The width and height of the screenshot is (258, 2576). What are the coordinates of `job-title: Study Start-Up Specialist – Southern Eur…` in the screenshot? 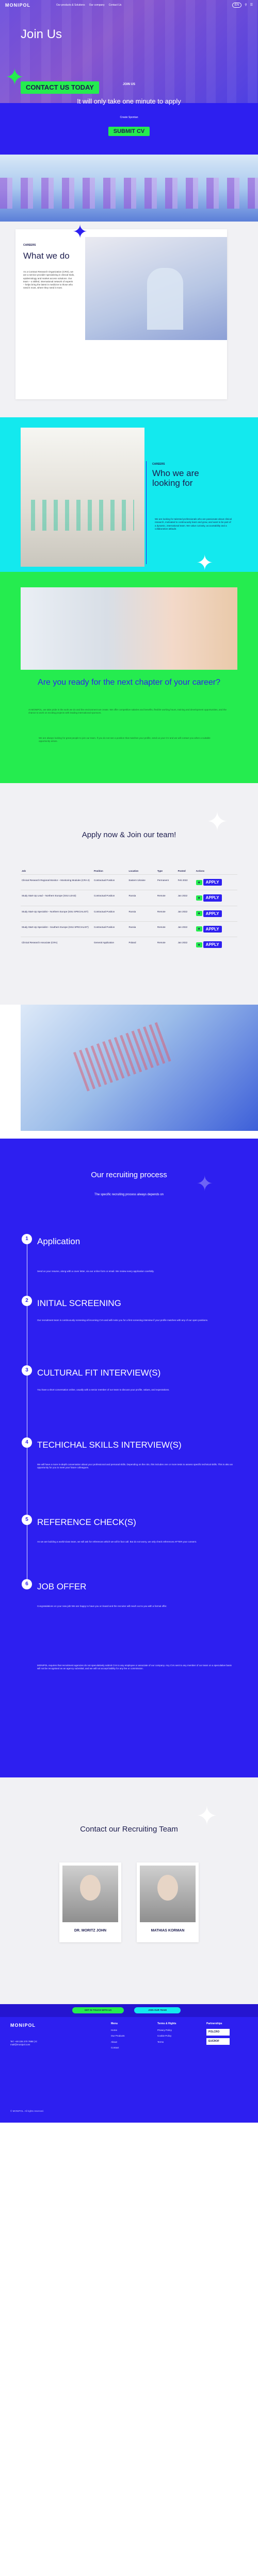 It's located at (57, 929).